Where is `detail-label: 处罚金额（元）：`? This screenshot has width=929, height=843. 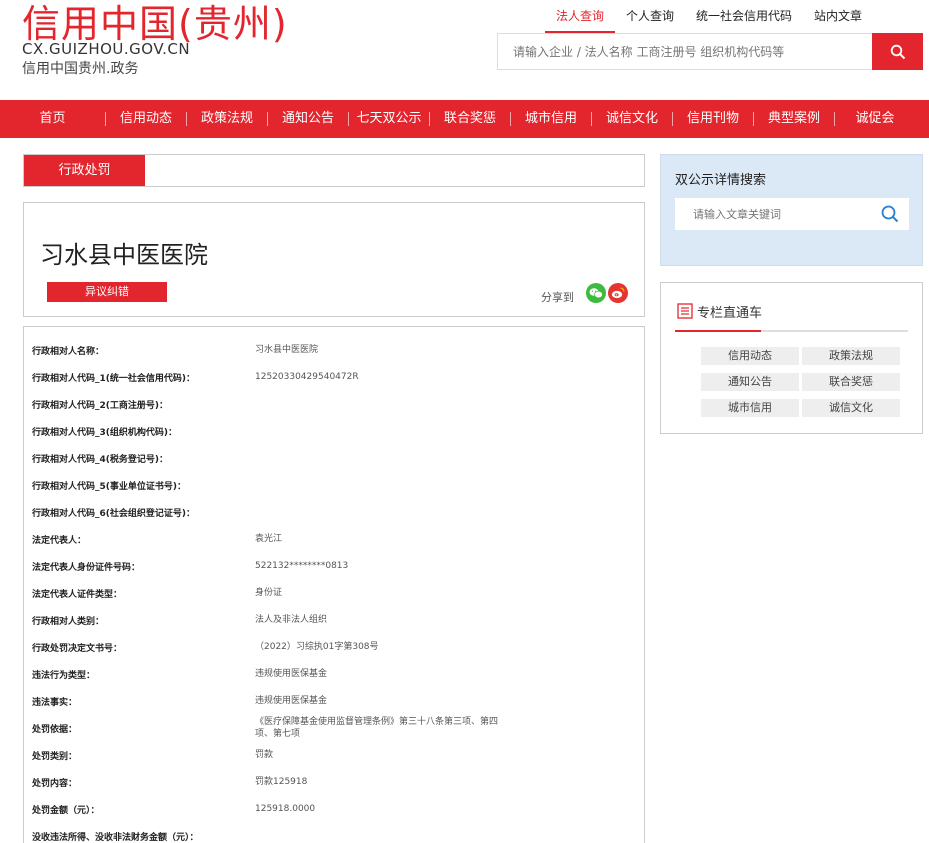
detail-label: 处罚金额（元）： is located at coordinates (66, 811).